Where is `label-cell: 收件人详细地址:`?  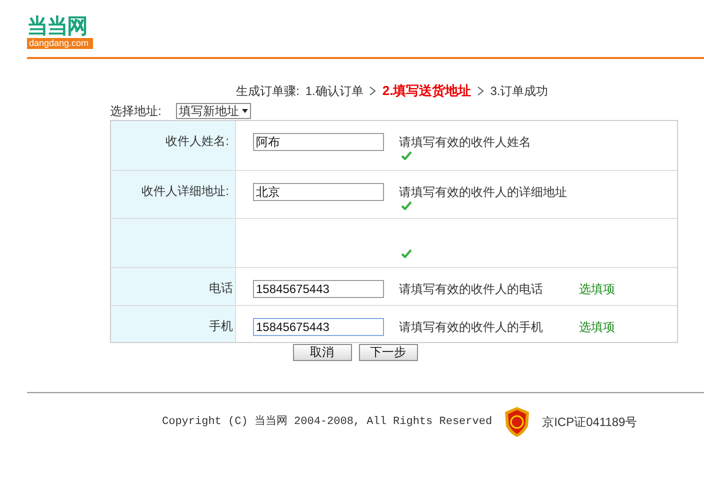
label-cell: 收件人详细地址: is located at coordinates (173, 194).